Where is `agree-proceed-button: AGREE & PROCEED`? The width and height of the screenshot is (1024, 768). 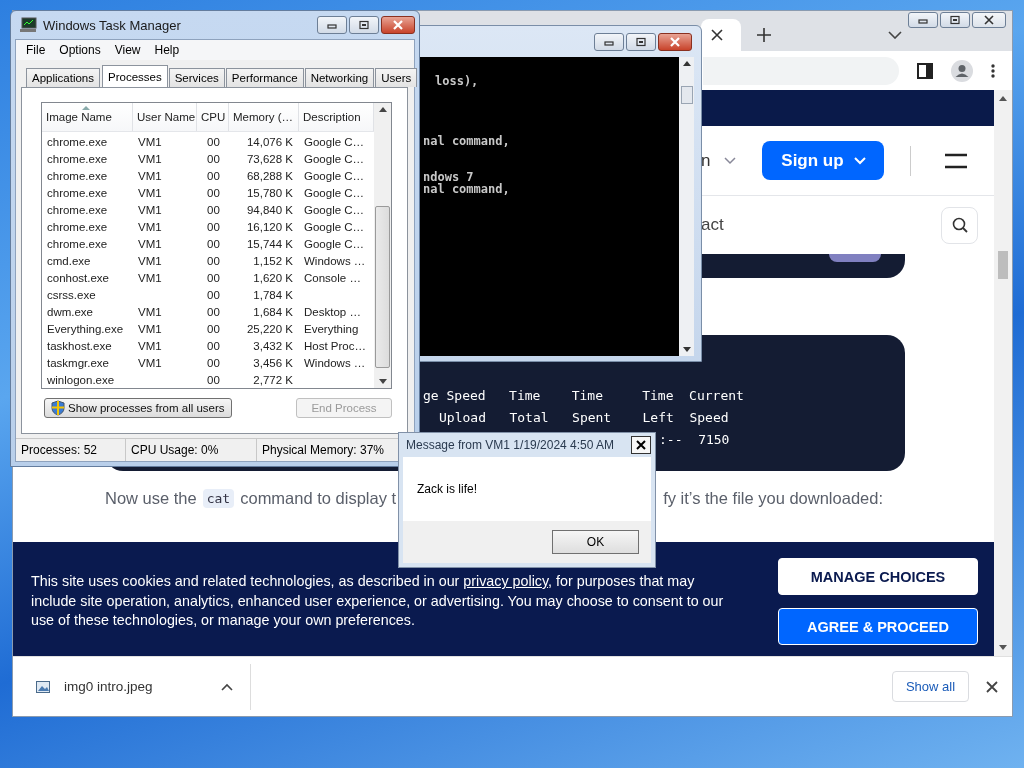
agree-proceed-button: AGREE & PROCEED is located at coordinates (878, 626).